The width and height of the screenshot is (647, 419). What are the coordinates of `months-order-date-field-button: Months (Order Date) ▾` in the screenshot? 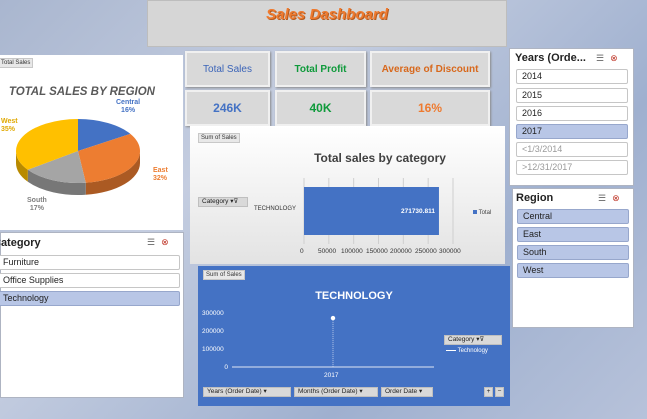 It's located at (336, 392).